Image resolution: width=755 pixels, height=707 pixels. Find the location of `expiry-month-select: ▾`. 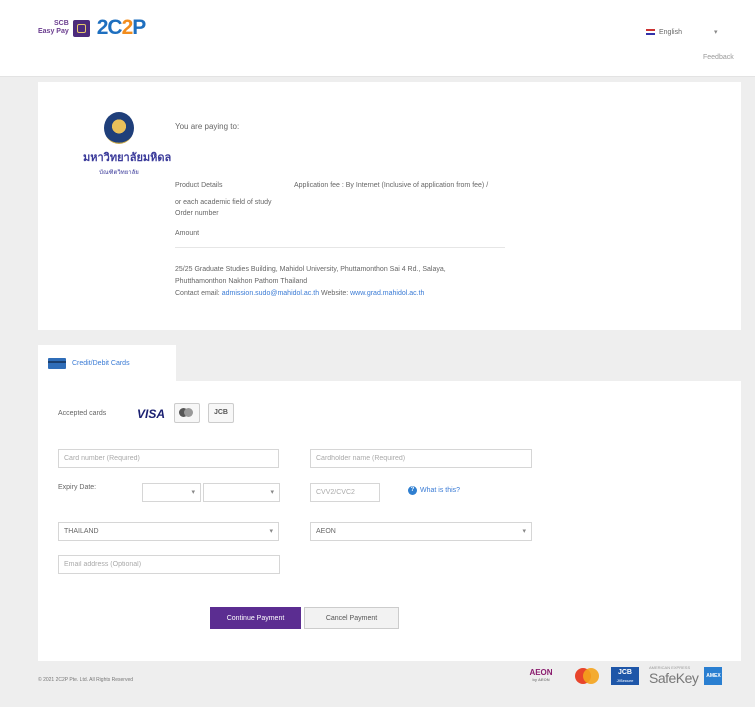

expiry-month-select: ▾ is located at coordinates (171, 492).